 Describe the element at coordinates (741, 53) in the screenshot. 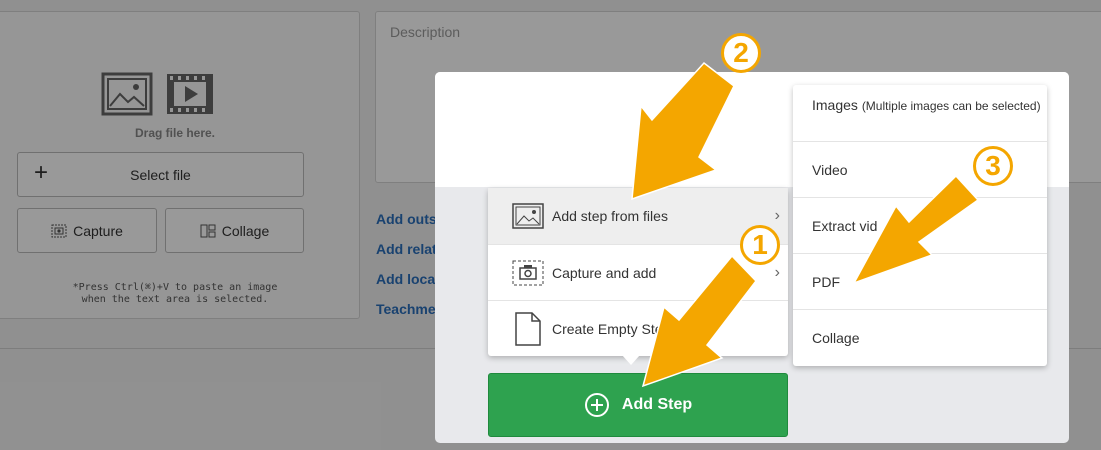

I see `annotation-badge-2: 2` at that location.